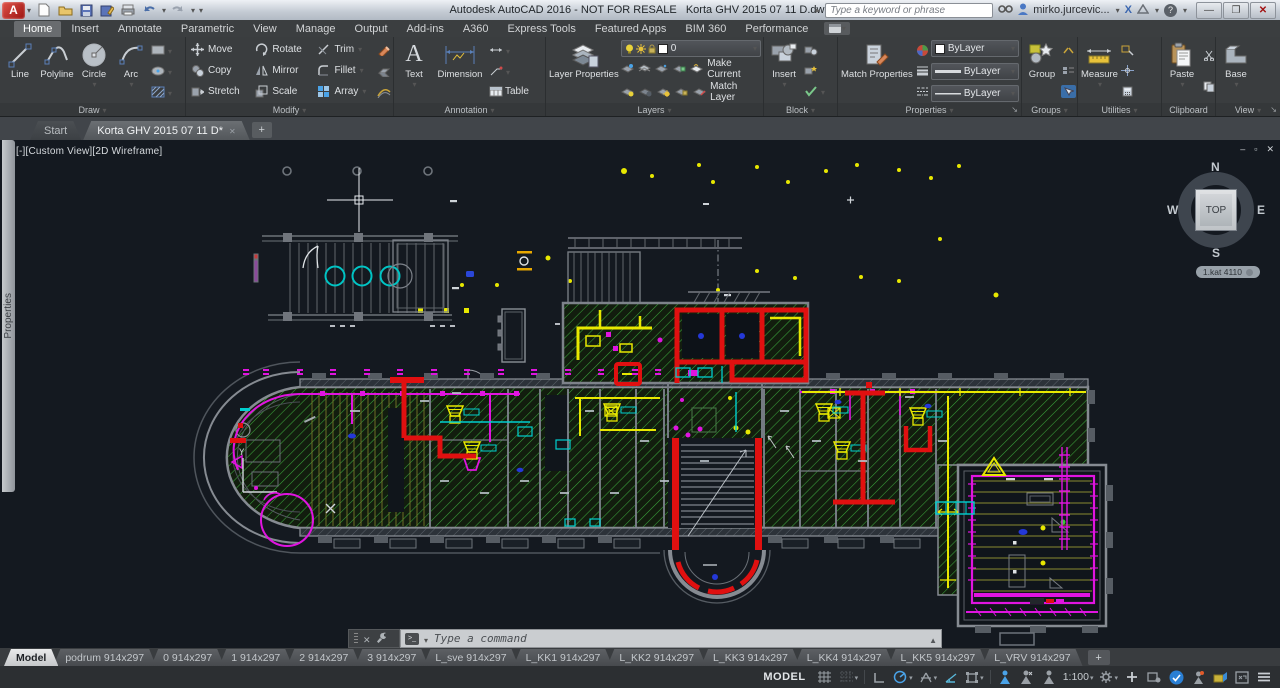 Image resolution: width=1280 pixels, height=688 pixels. I want to click on search-binoculars-icon, so click(1006, 10).